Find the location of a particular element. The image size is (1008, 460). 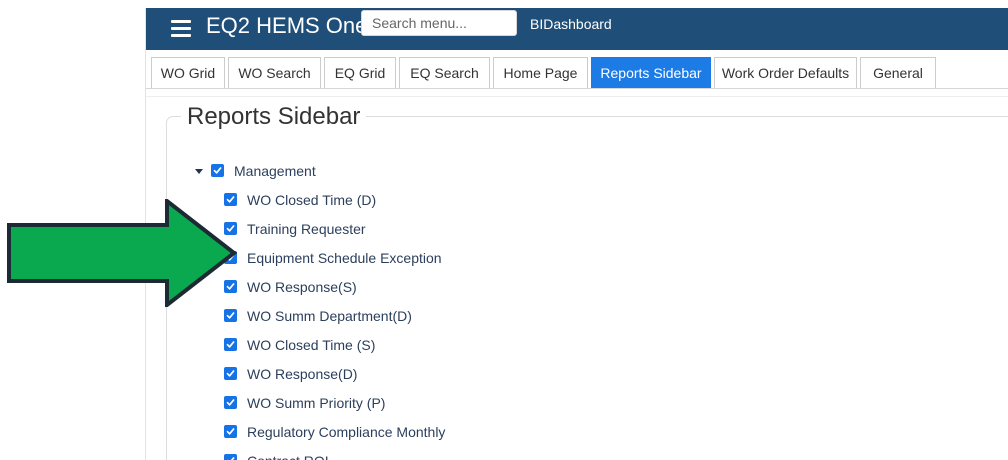

tree-item: Equipment Schedule Exception is located at coordinates (583, 257).